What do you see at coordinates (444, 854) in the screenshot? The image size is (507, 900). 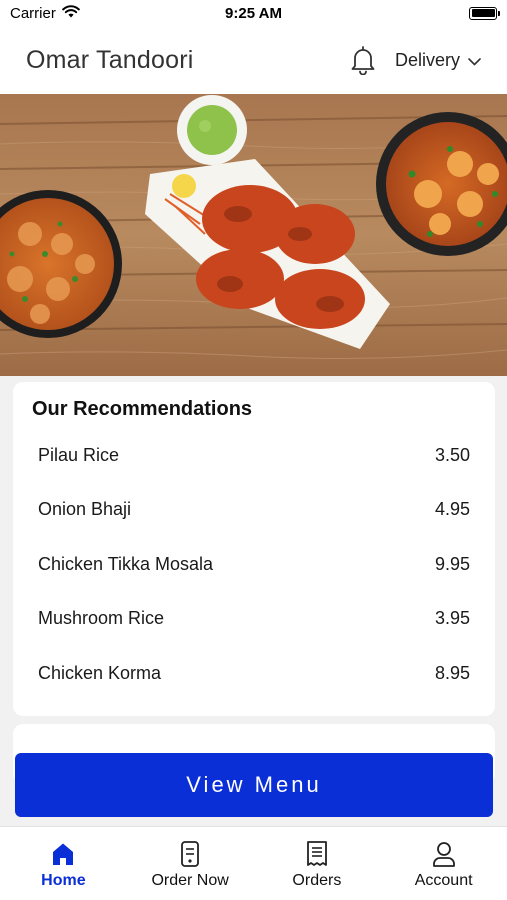 I see `user-icon` at bounding box center [444, 854].